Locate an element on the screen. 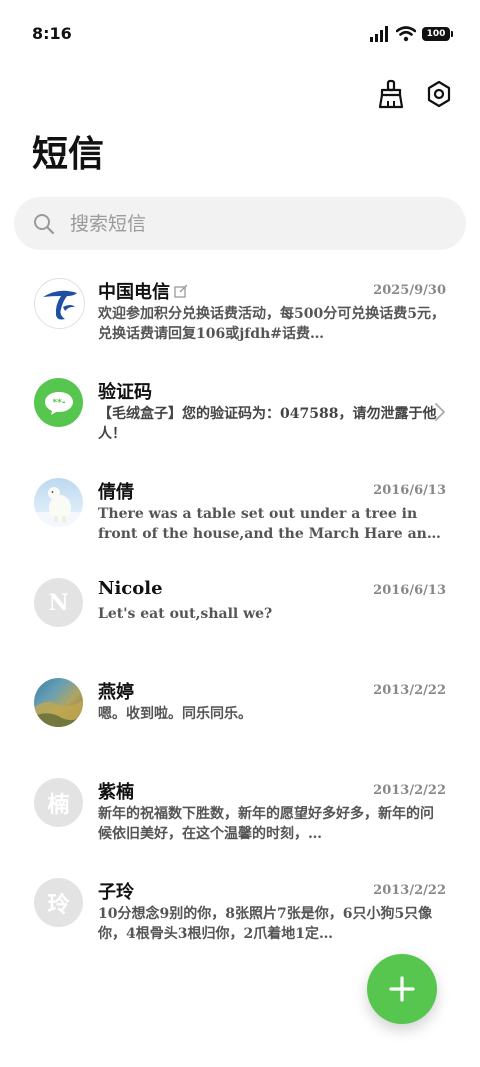 This screenshot has height=1067, width=480. plus-icon is located at coordinates (402, 989).